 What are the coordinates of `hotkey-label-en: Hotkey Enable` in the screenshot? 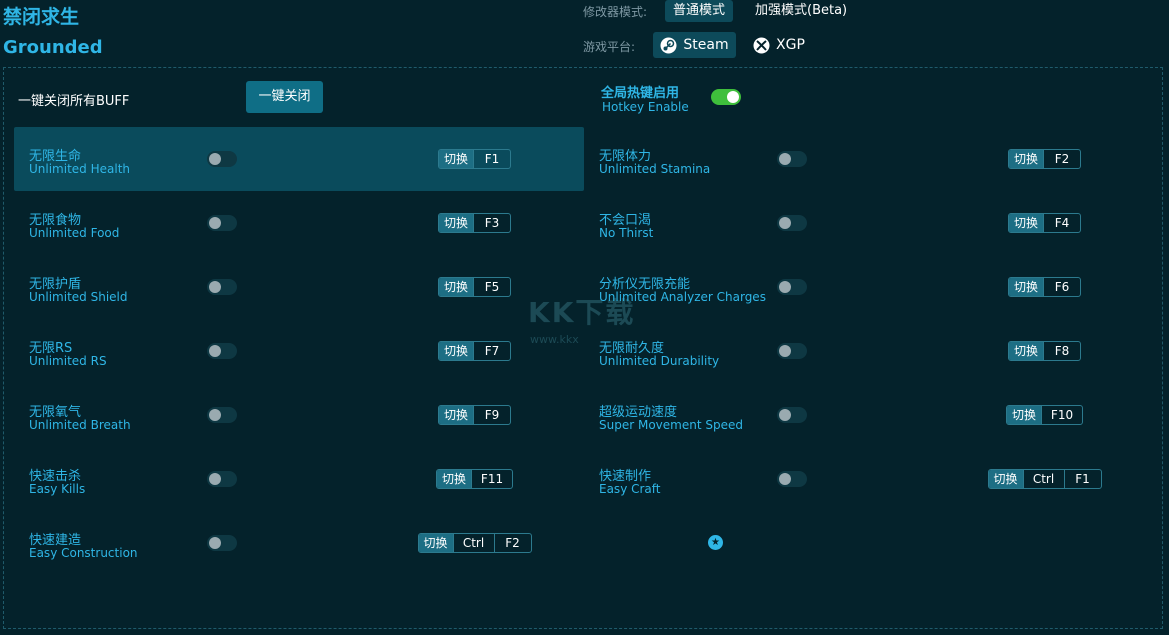 It's located at (645, 107).